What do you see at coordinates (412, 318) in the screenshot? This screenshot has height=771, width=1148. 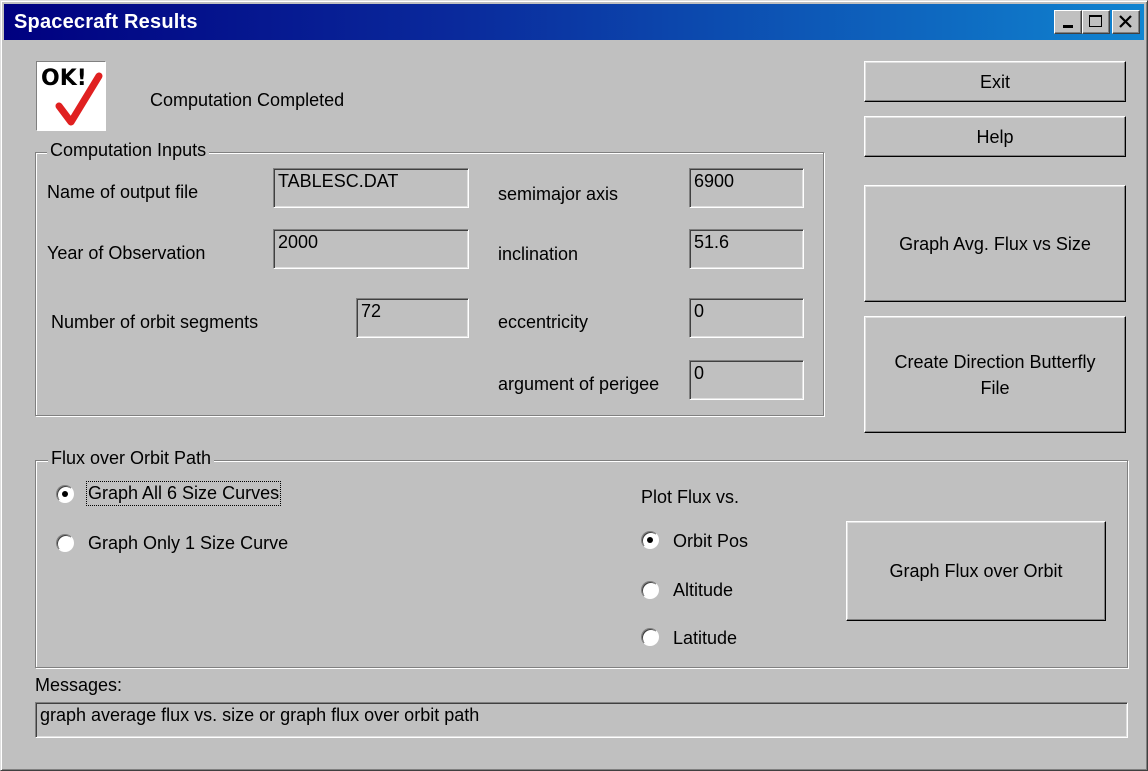 I see `segments-field: 72` at bounding box center [412, 318].